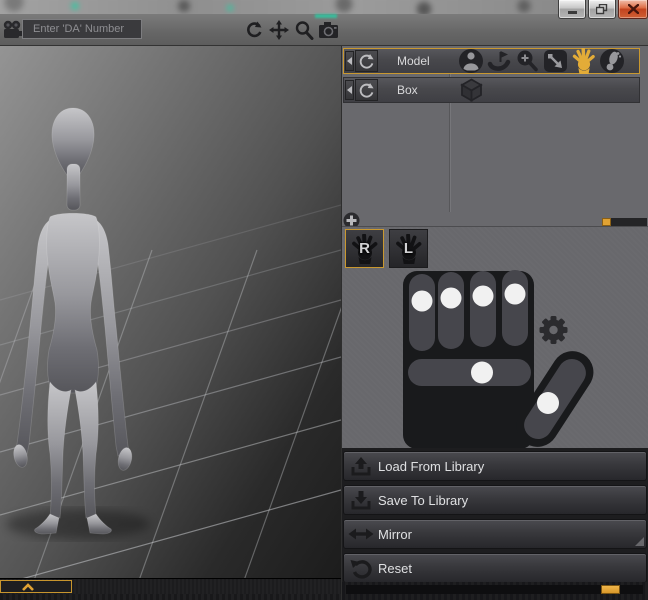 Image resolution: width=648 pixels, height=600 pixels. I want to click on finger-track-pinky, so click(515, 308).